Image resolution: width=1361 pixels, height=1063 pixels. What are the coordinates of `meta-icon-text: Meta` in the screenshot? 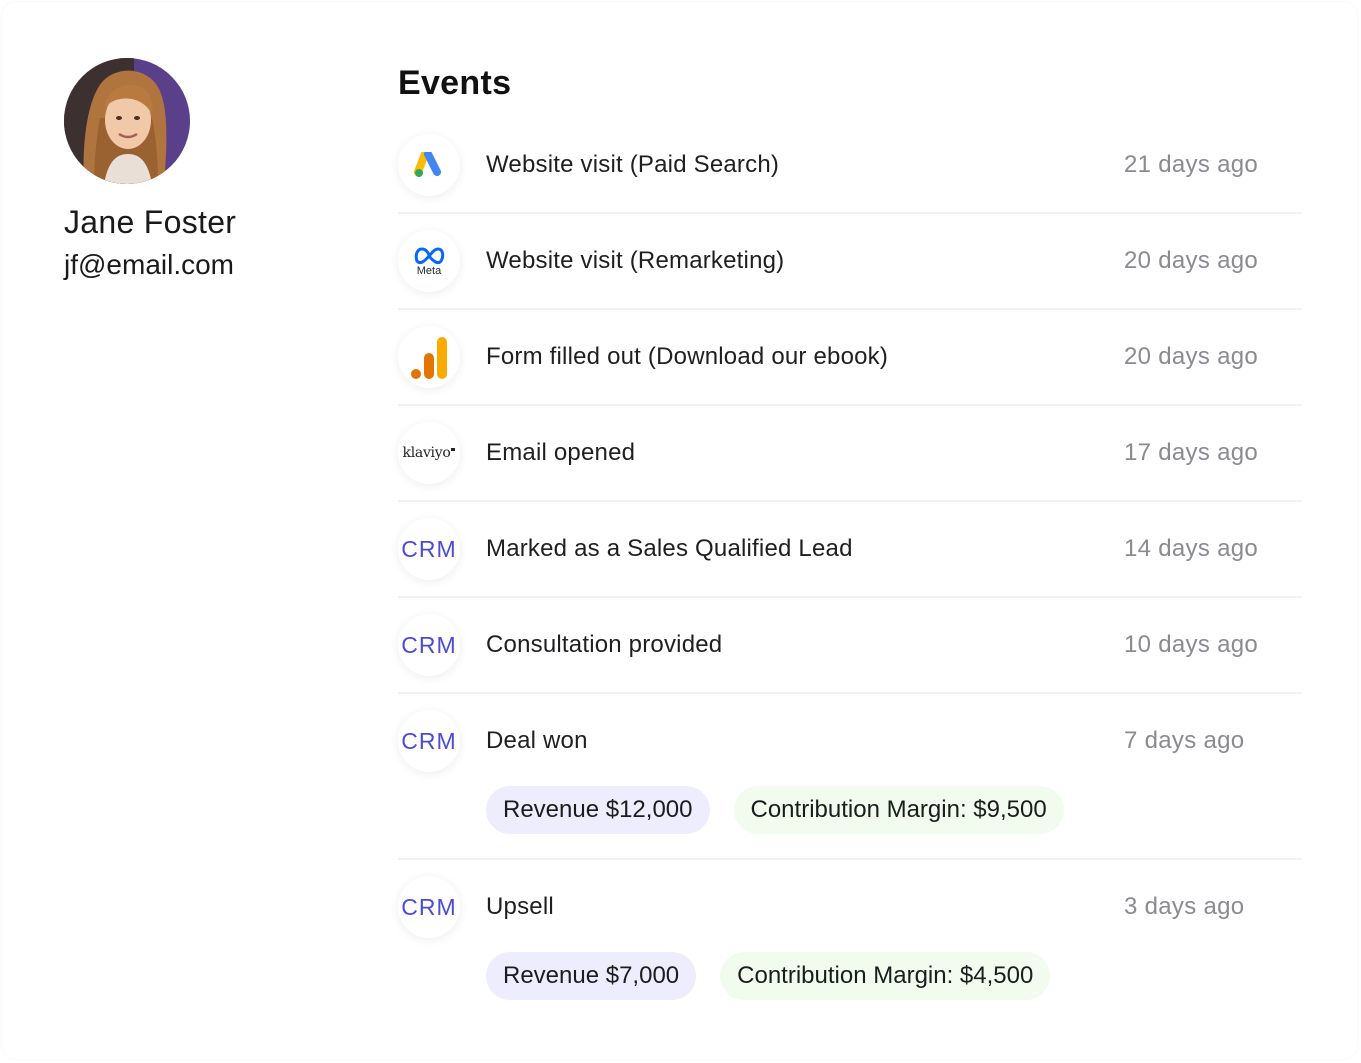 It's located at (429, 270).